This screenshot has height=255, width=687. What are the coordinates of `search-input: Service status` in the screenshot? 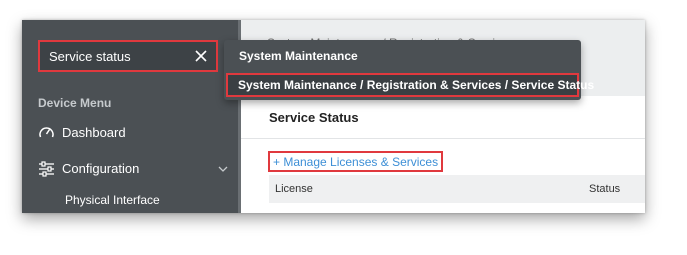 It's located at (128, 56).